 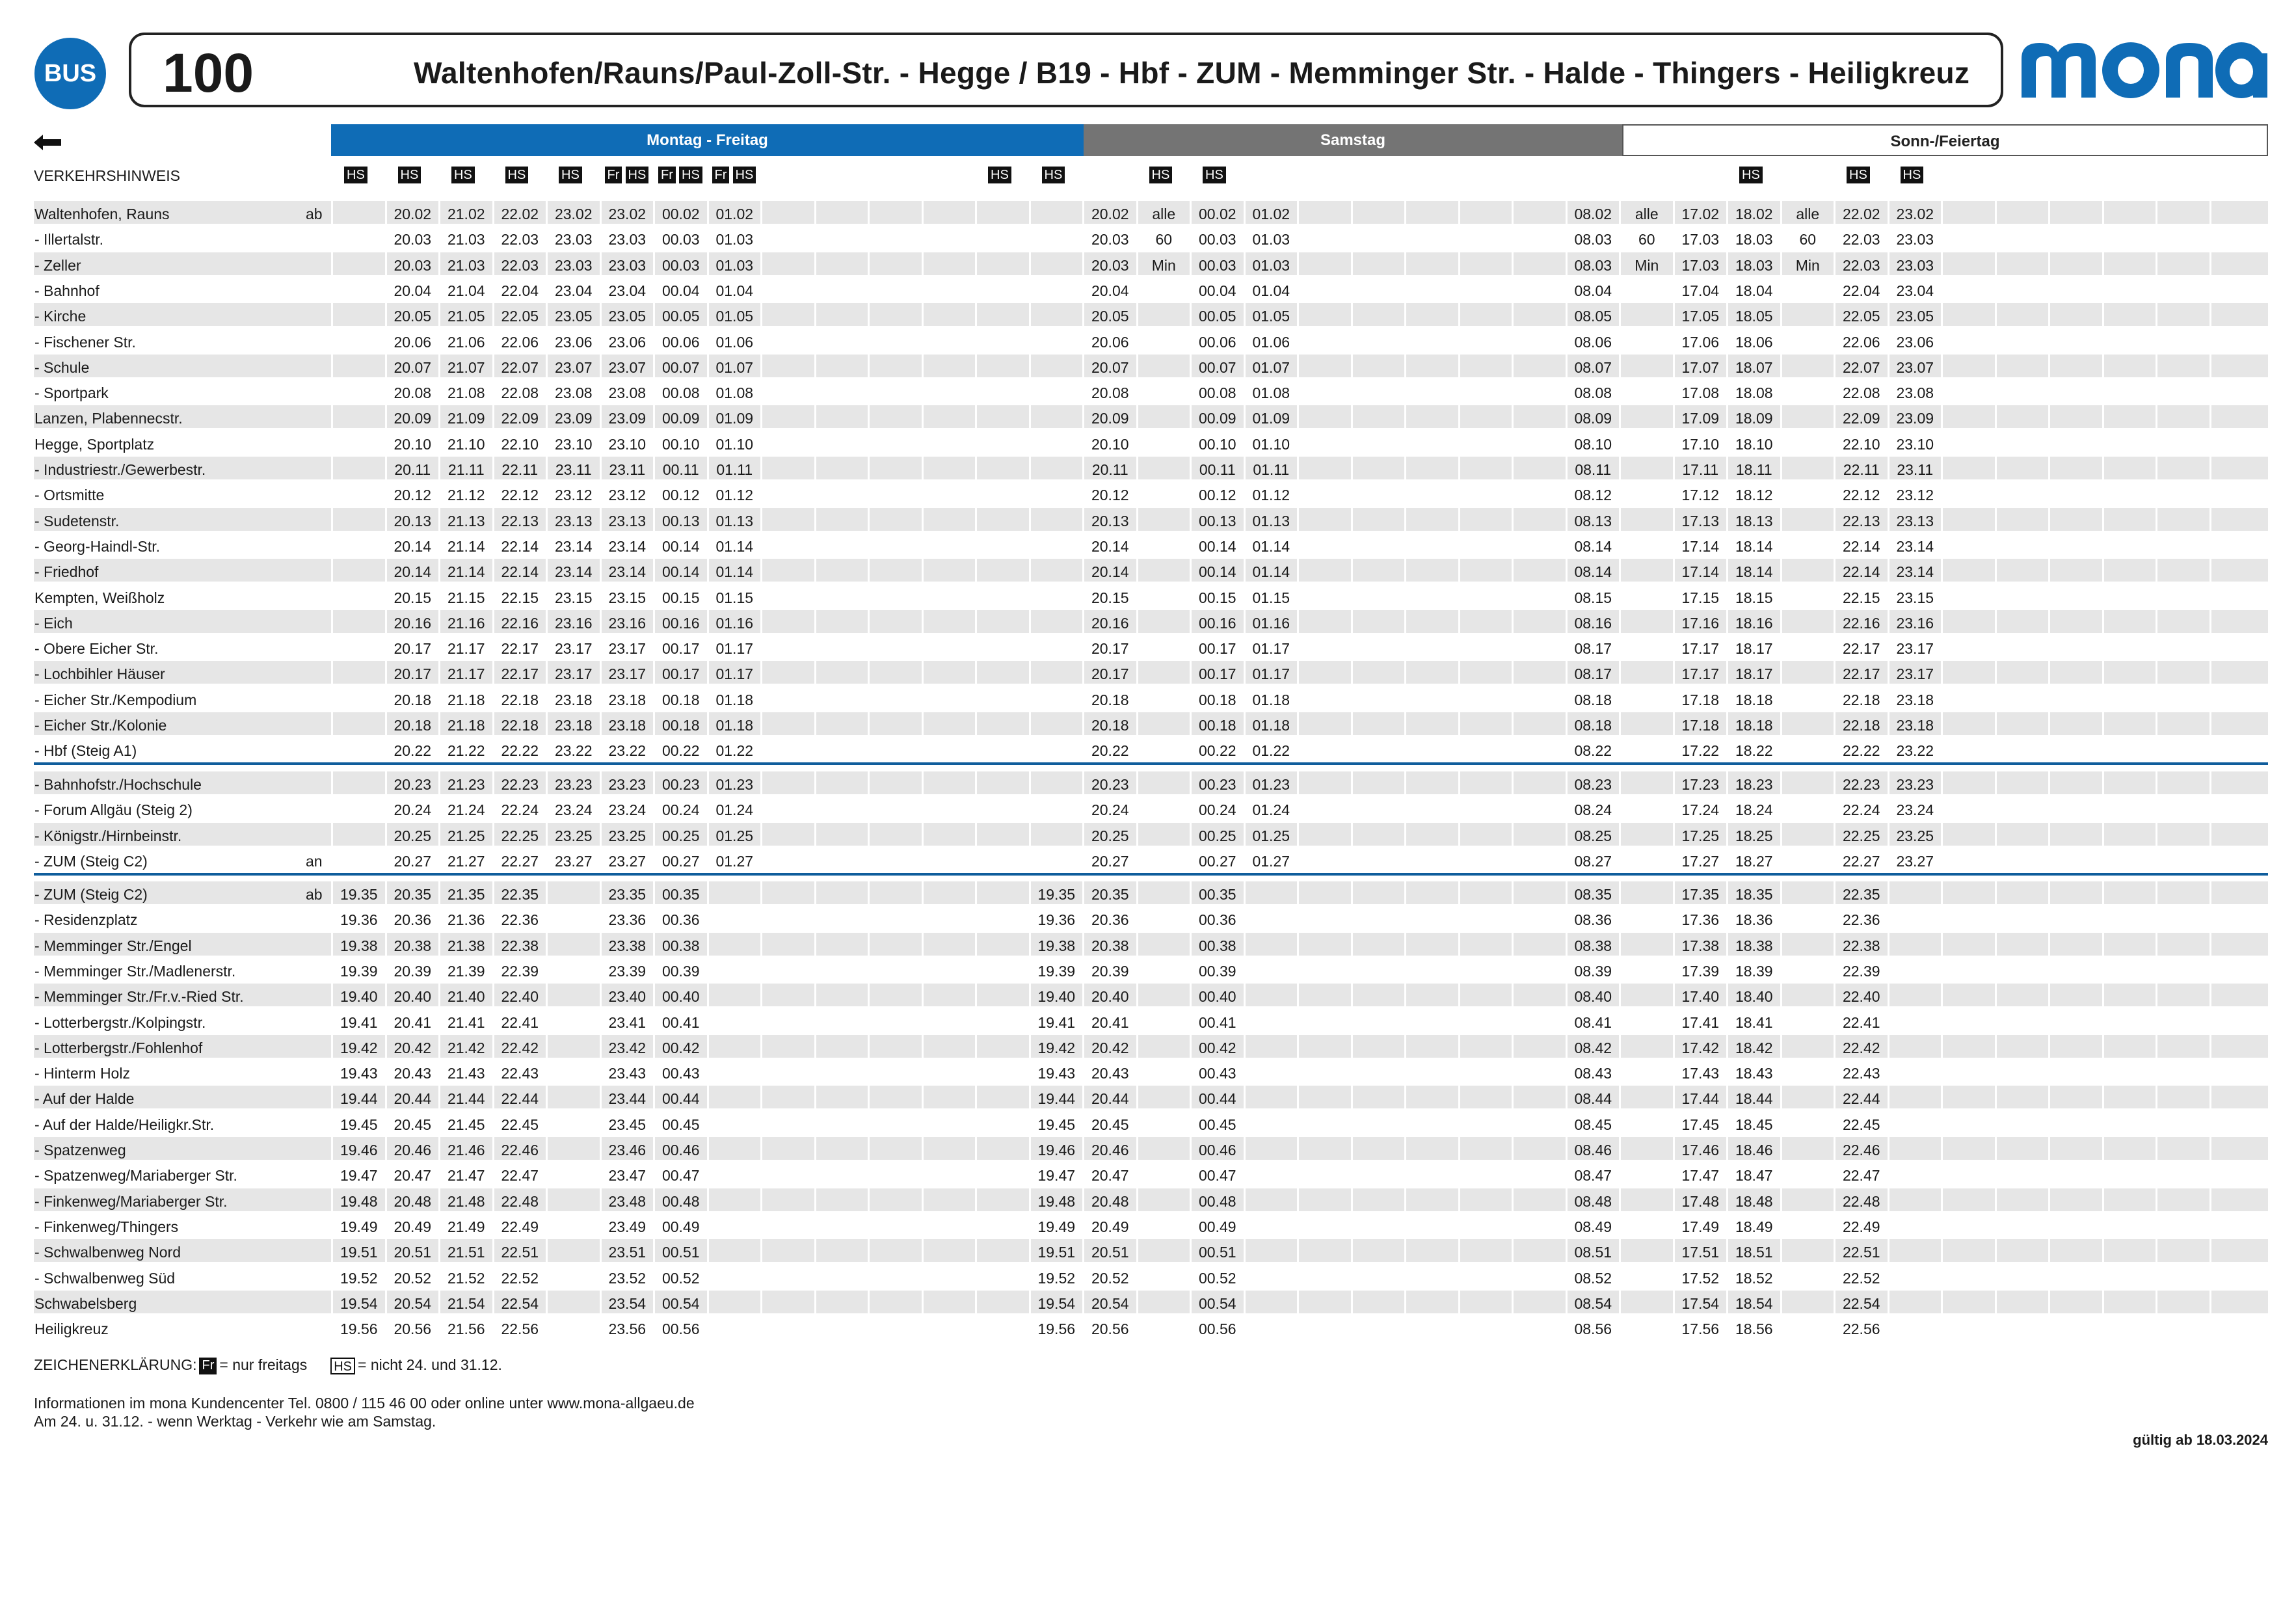 What do you see at coordinates (412, 995) in the screenshot?
I see `time-cell: 20.40` at bounding box center [412, 995].